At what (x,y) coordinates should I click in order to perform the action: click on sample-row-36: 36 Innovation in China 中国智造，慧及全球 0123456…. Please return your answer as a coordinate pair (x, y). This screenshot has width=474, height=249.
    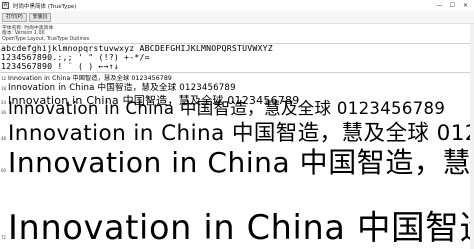
    Looking at the image, I should click on (237, 106).